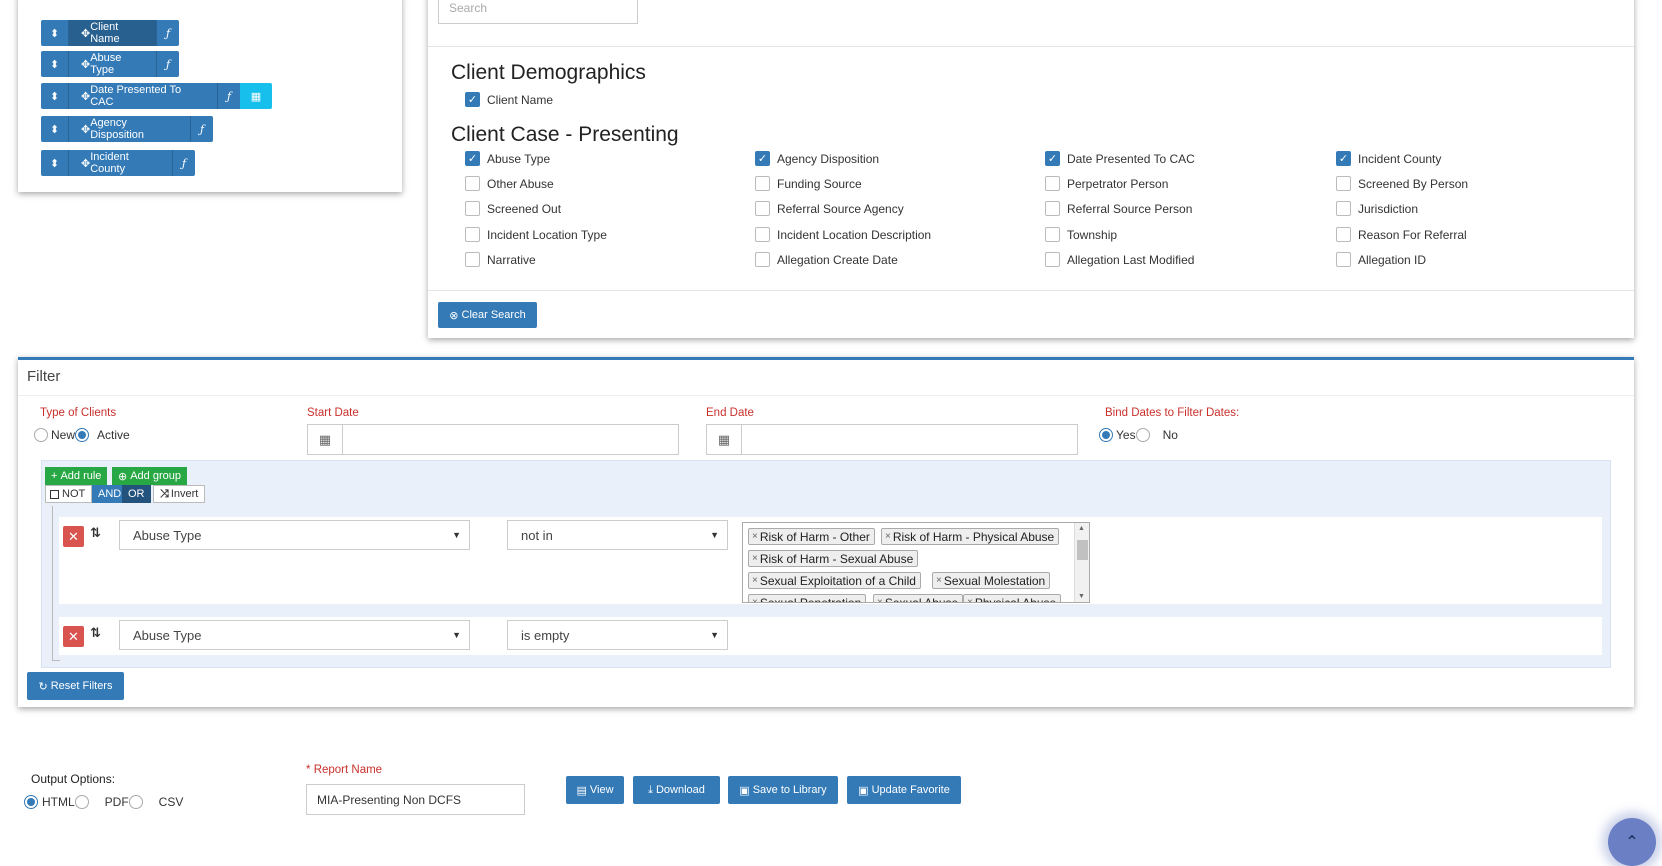 This screenshot has height=866, width=1662. What do you see at coordinates (1632, 842) in the screenshot?
I see `scroll-to-top-button: ⌃` at bounding box center [1632, 842].